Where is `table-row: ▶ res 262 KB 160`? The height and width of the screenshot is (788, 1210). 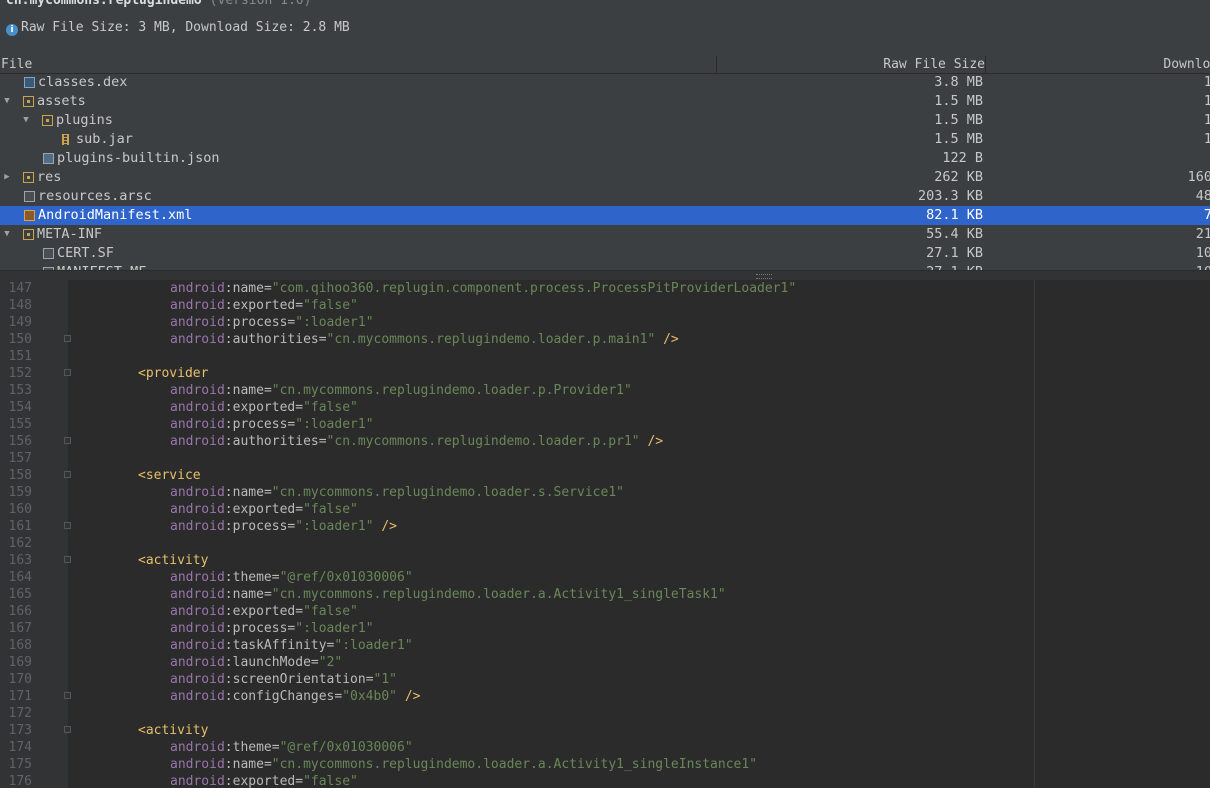 table-row: ▶ res 262 KB 160 is located at coordinates (605, 177).